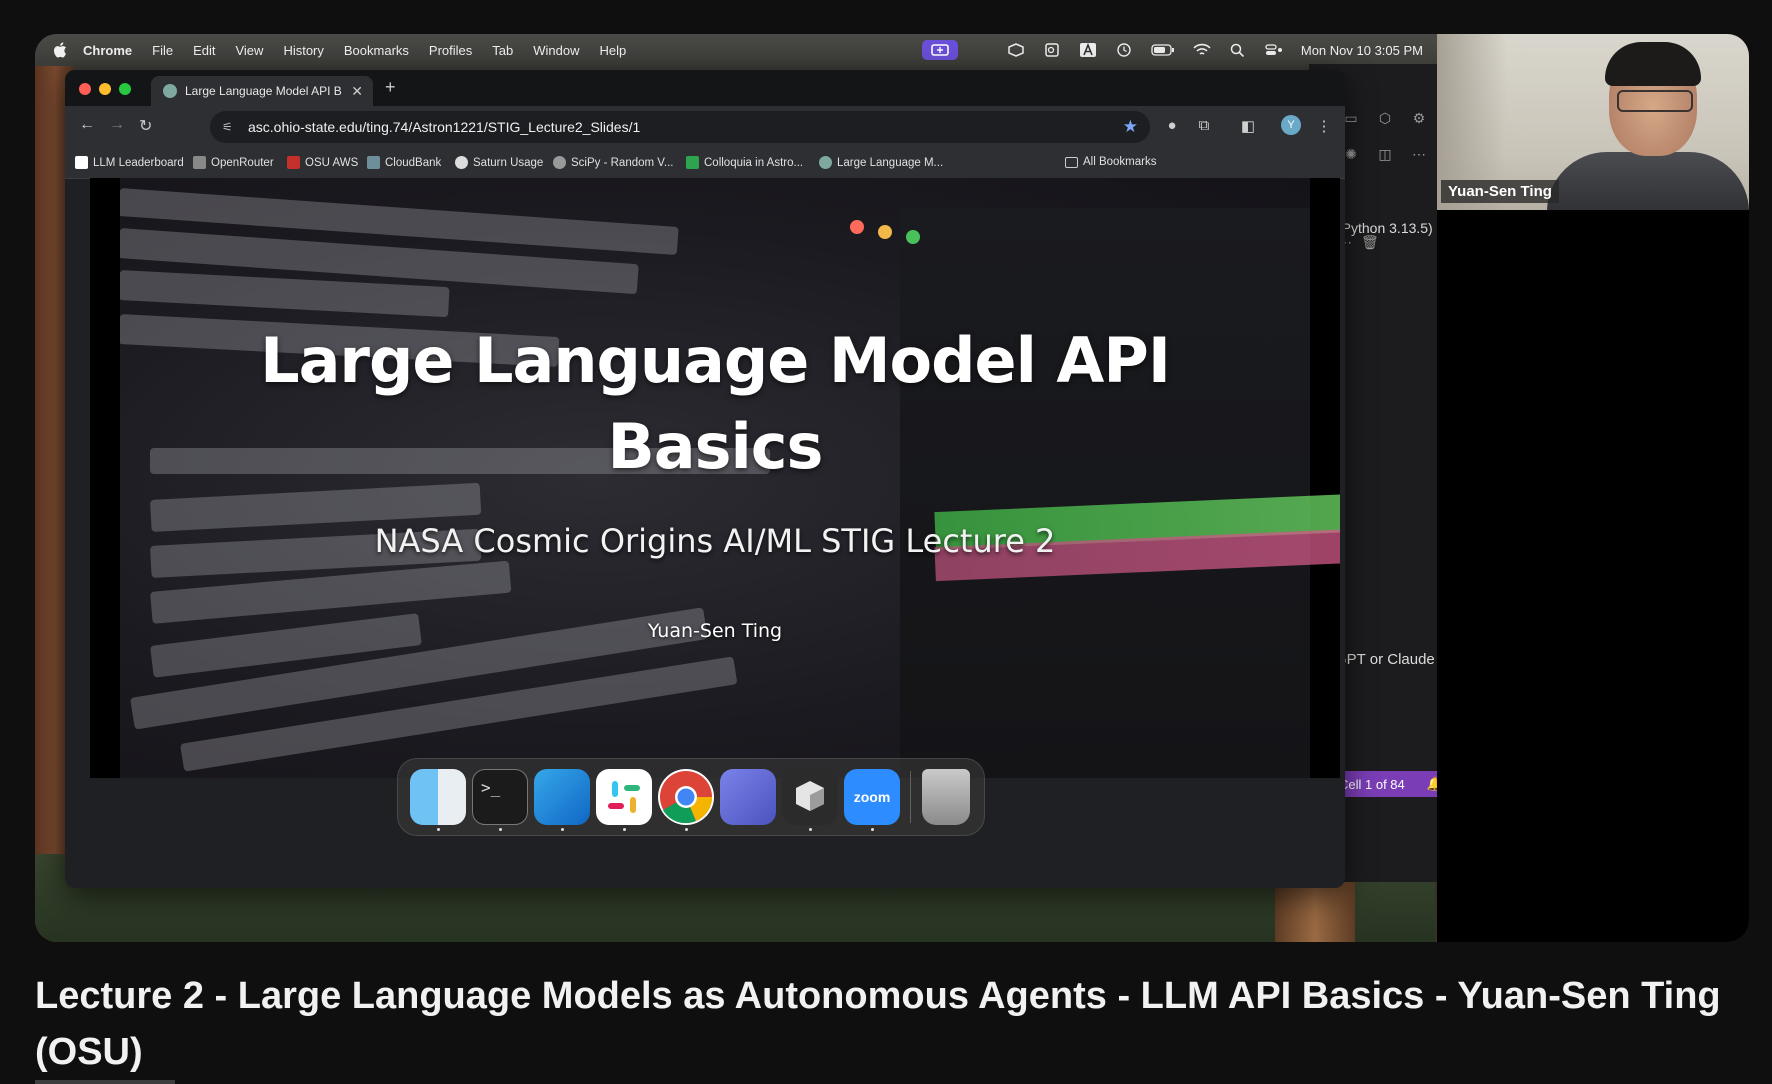  What do you see at coordinates (1163, 50) in the screenshot?
I see `battery-icon` at bounding box center [1163, 50].